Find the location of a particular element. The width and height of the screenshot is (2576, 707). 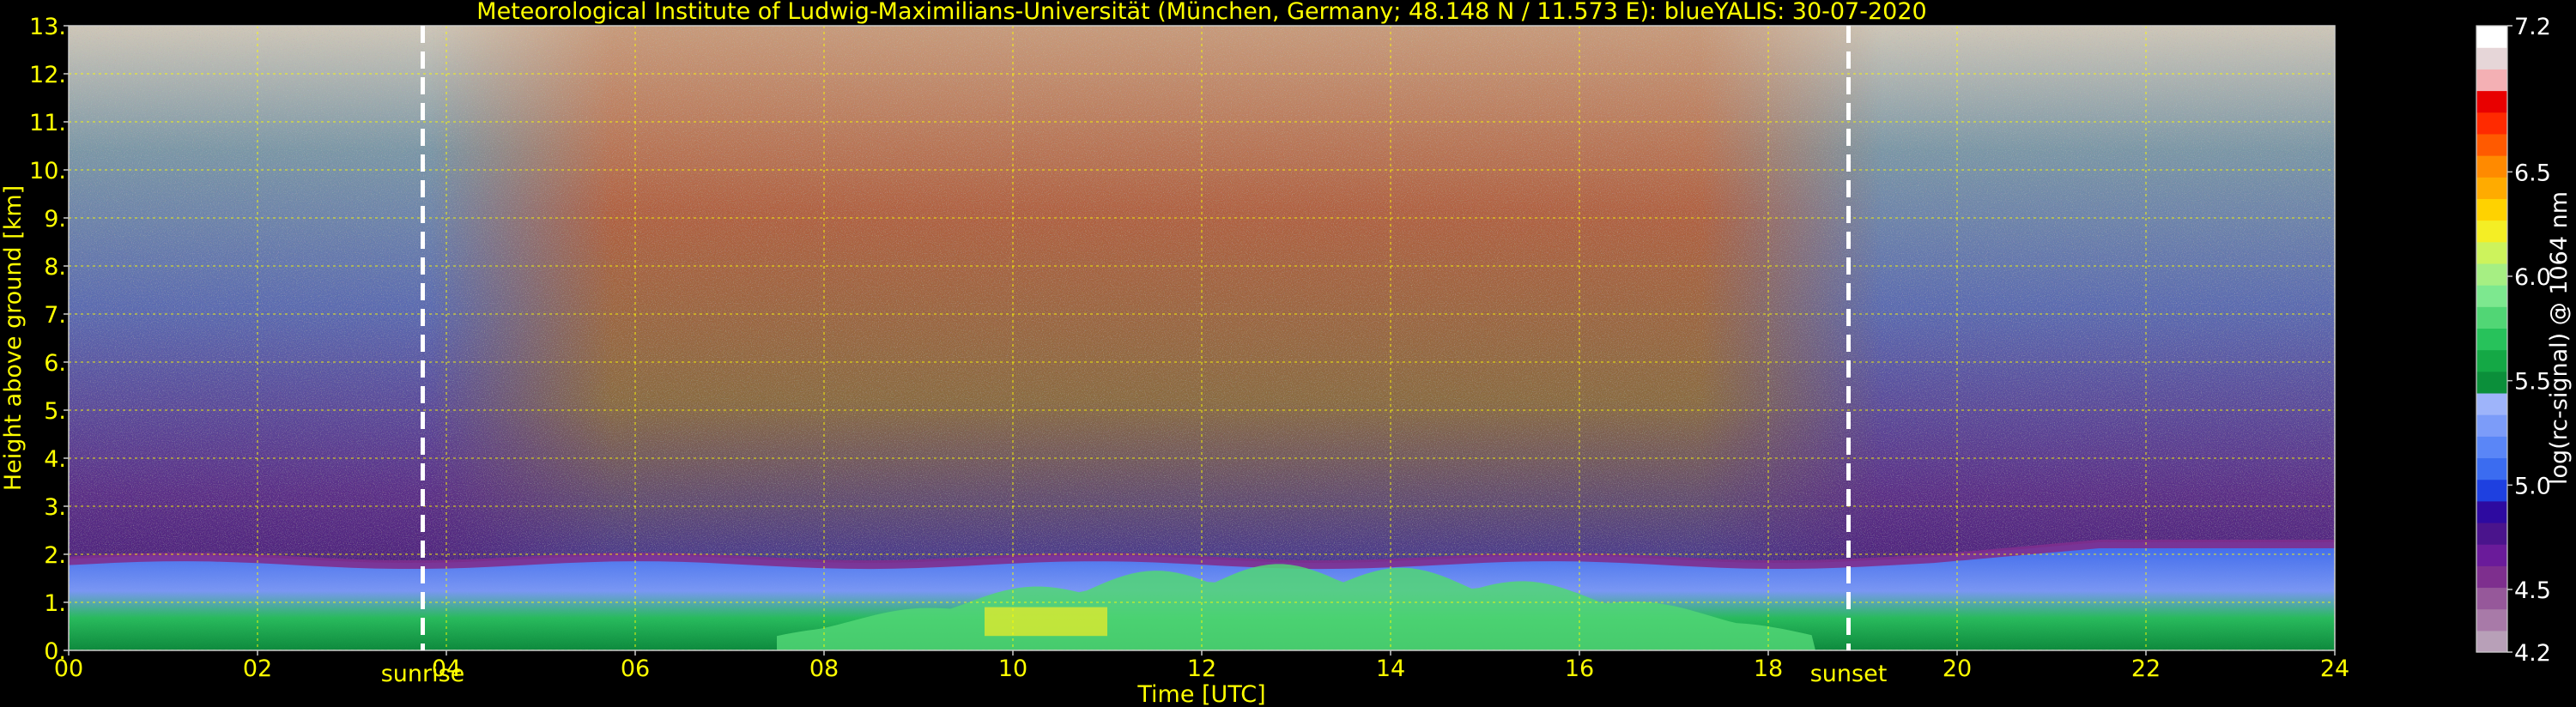

x-tick-label: 16 is located at coordinates (1579, 669).